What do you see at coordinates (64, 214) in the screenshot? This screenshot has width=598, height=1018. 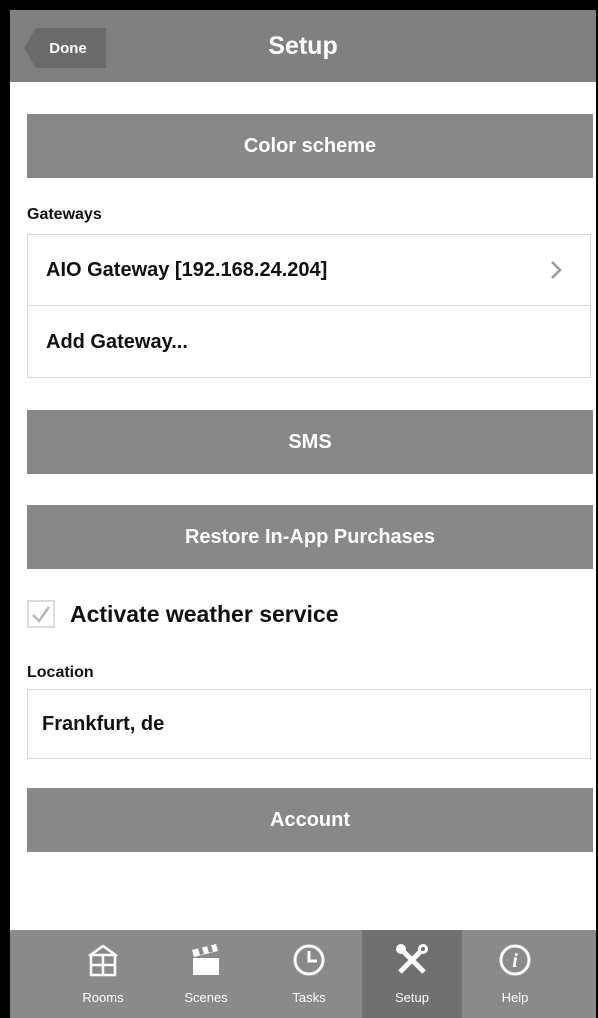 I see `gateways-label: Gateways` at bounding box center [64, 214].